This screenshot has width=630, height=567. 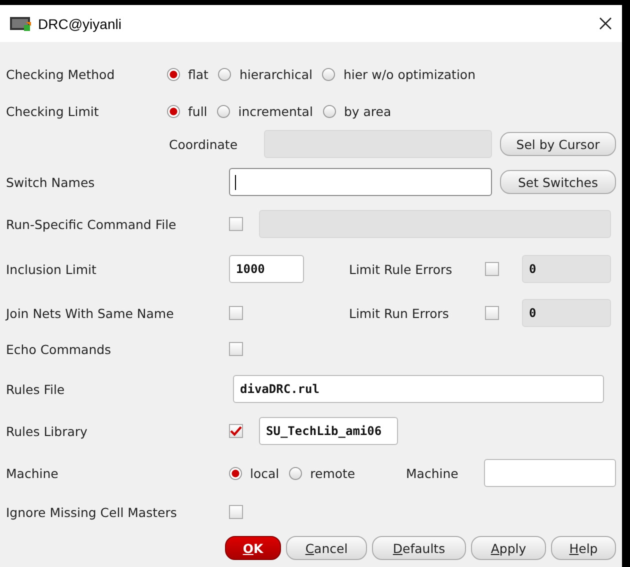 What do you see at coordinates (333, 473) in the screenshot?
I see `radio-label: remote` at bounding box center [333, 473].